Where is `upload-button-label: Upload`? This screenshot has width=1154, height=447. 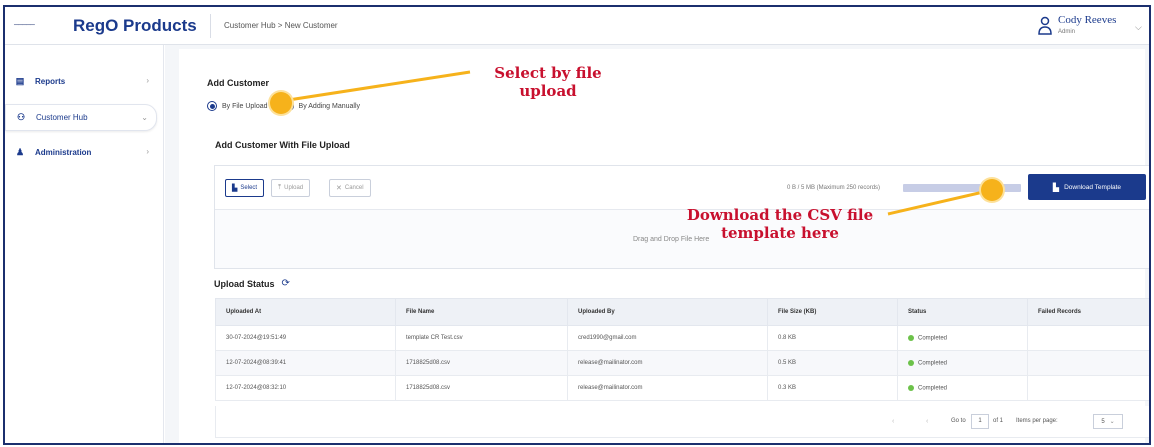 upload-button-label: Upload is located at coordinates (294, 188).